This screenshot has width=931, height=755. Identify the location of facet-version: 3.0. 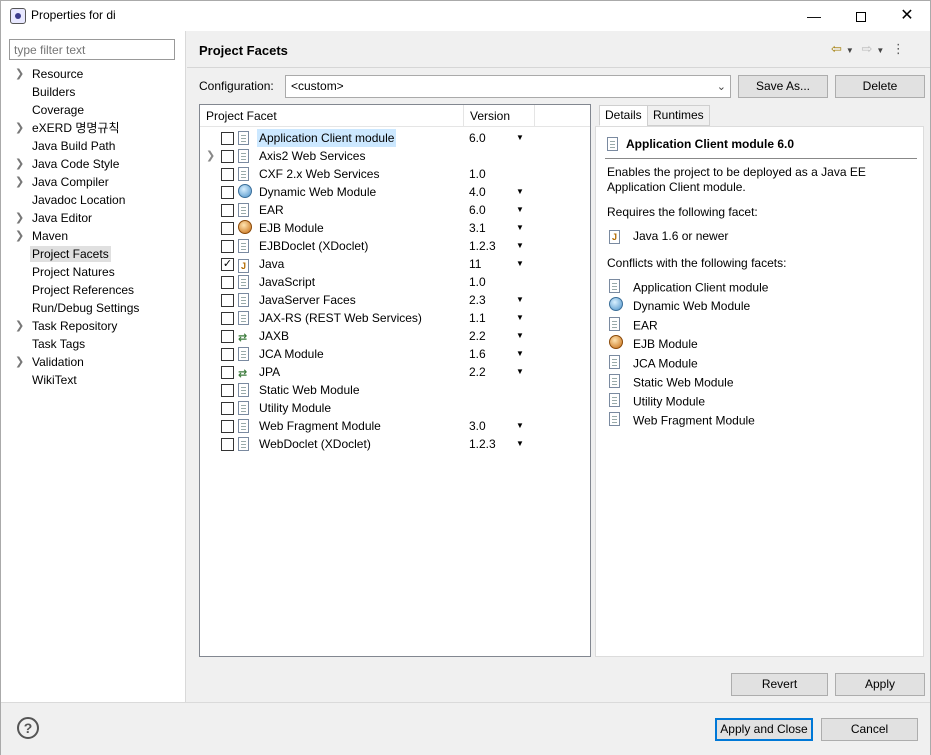
(477, 426).